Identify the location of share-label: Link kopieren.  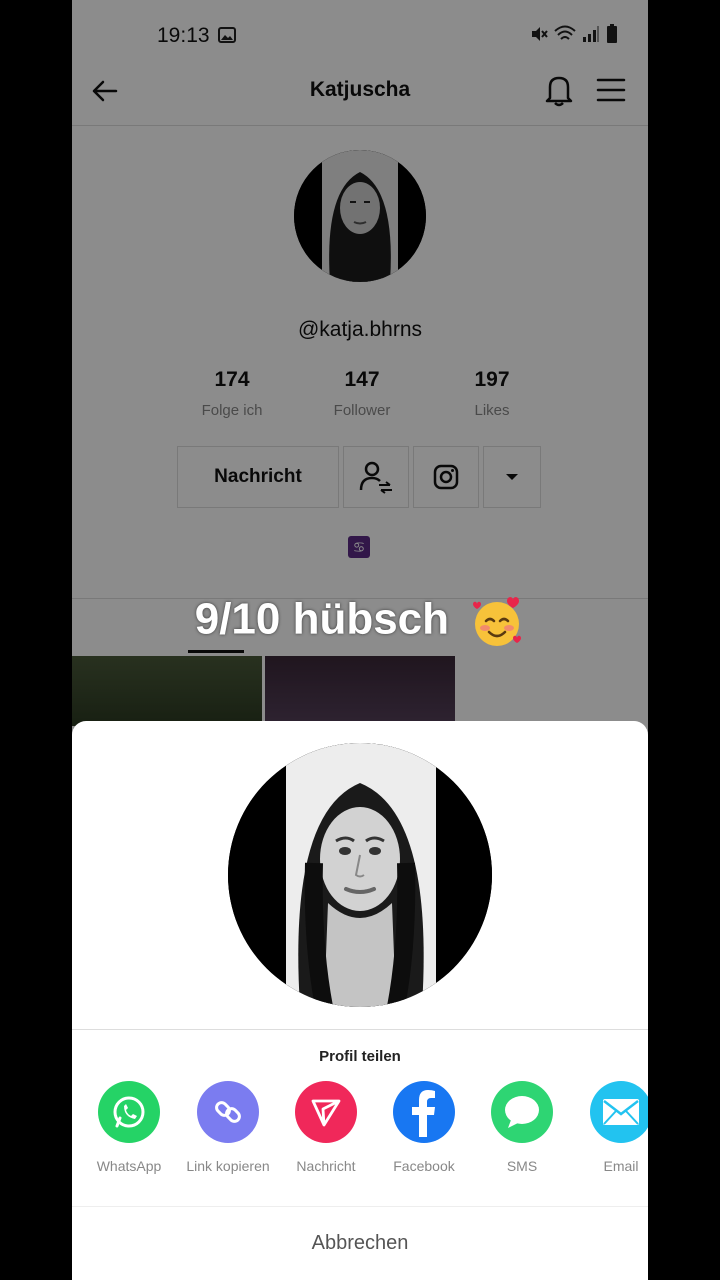
(228, 1166).